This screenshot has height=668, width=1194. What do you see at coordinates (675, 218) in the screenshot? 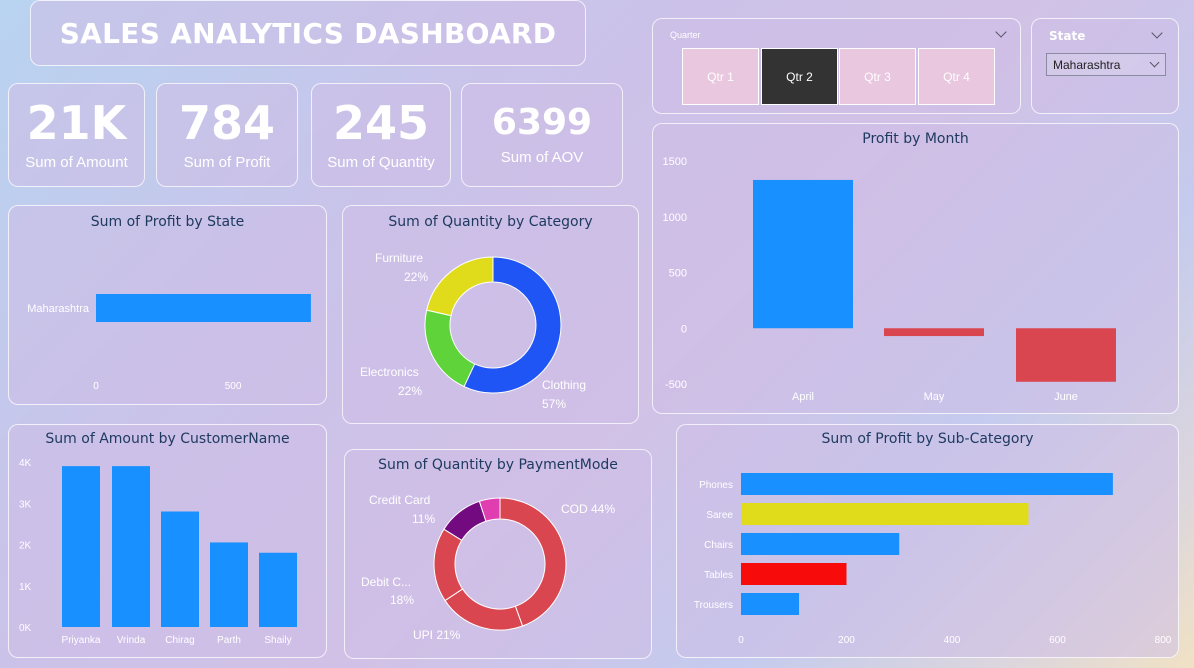
I see `y-tick-label: 1000` at bounding box center [675, 218].